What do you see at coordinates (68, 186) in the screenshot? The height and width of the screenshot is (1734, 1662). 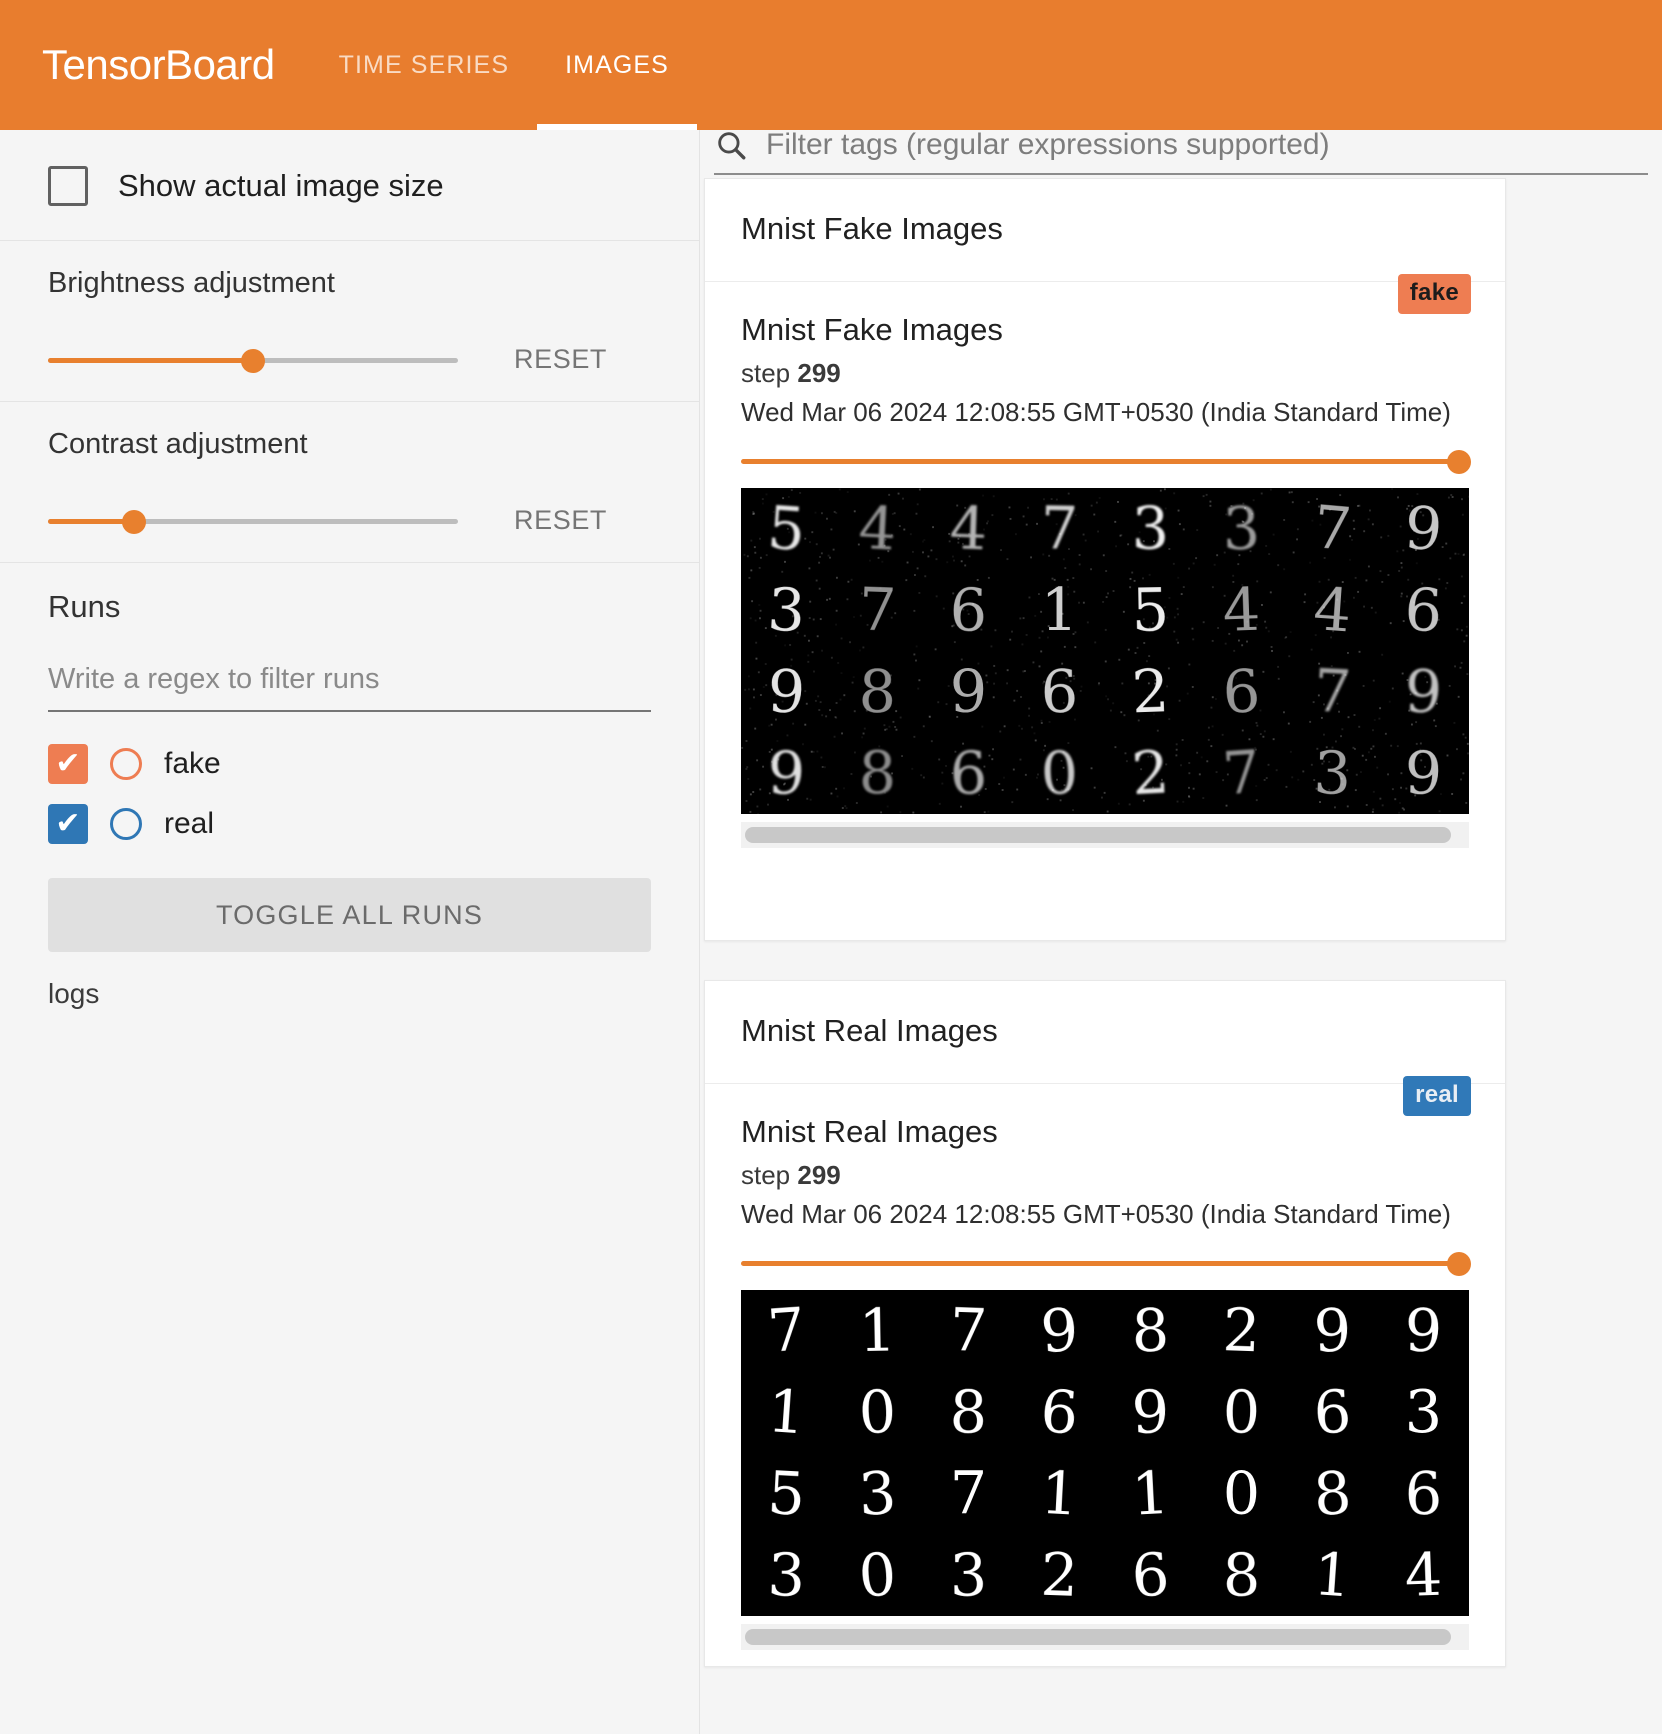 I see `checkbox-unchecked-icon` at bounding box center [68, 186].